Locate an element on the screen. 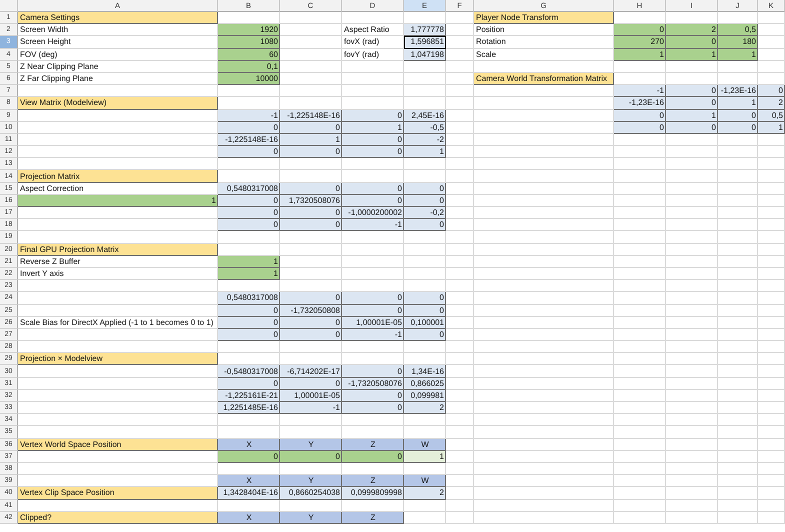  table-cell: 0,866025 is located at coordinates (425, 384).